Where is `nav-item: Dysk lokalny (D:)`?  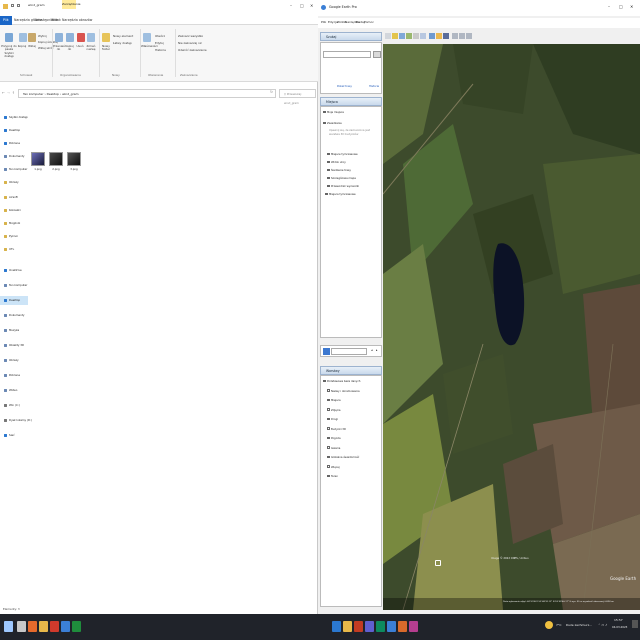
nav-item: Dysk lokalny (D:) is located at coordinates (18, 420).